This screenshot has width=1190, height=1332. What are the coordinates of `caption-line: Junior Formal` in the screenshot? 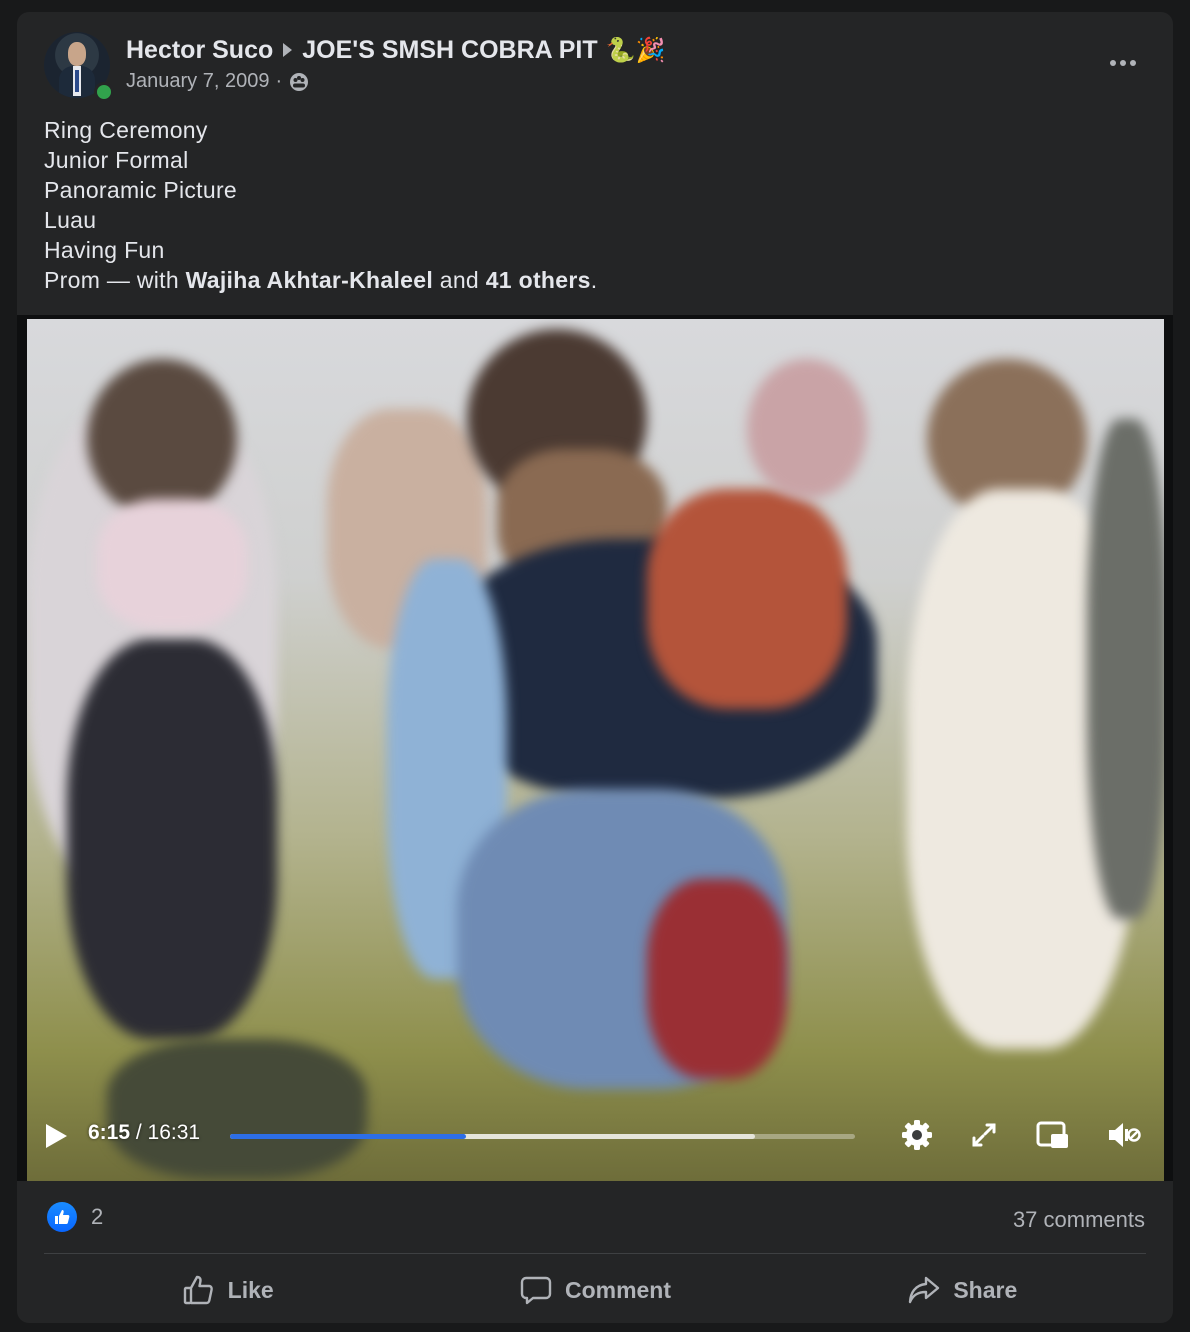 It's located at (116, 160).